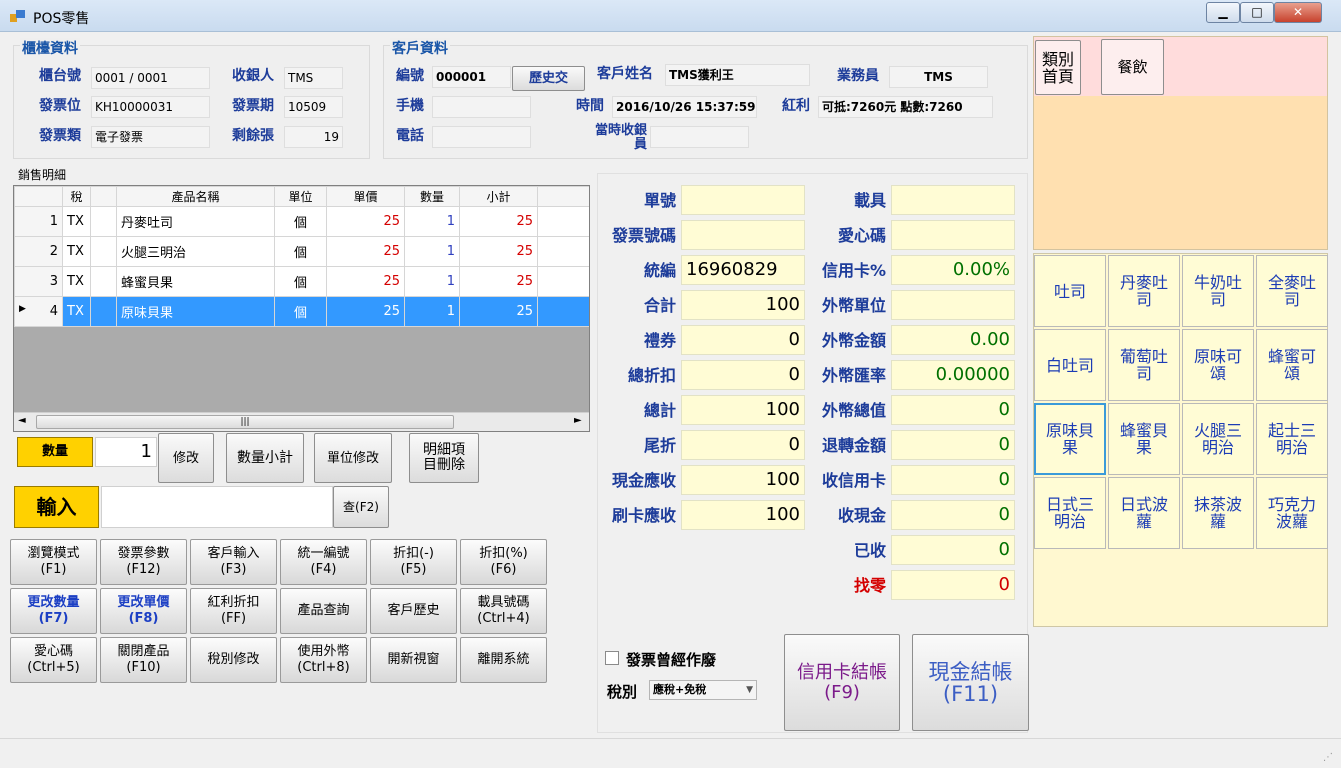 The height and width of the screenshot is (768, 1341). What do you see at coordinates (1292, 439) in the screenshot?
I see `product-button: 起士三 明治` at bounding box center [1292, 439].